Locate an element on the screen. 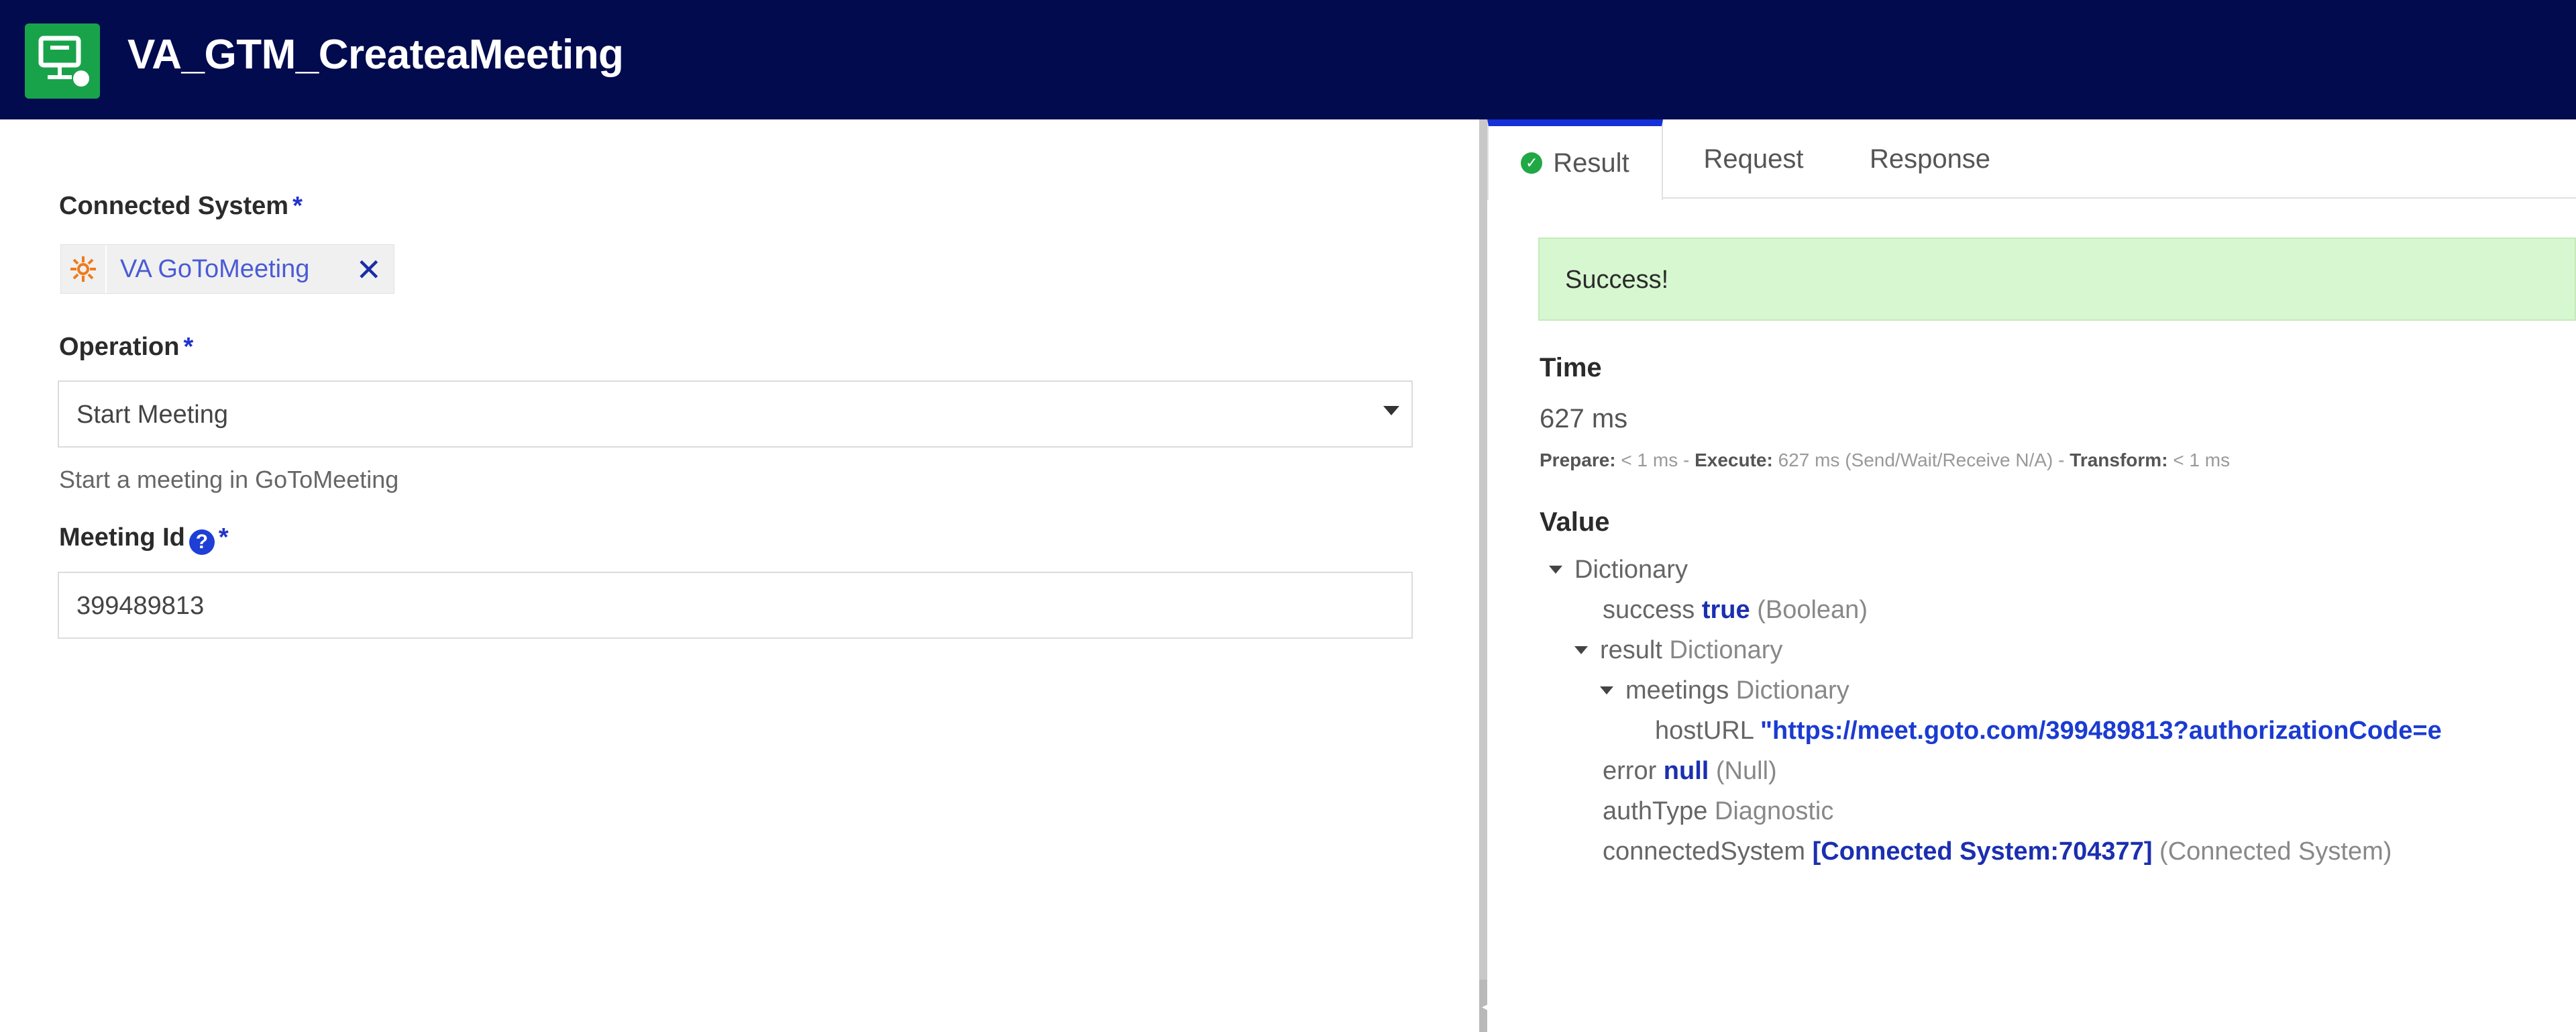 The width and height of the screenshot is (2576, 1032). tab-result-label: Result is located at coordinates (1591, 163).